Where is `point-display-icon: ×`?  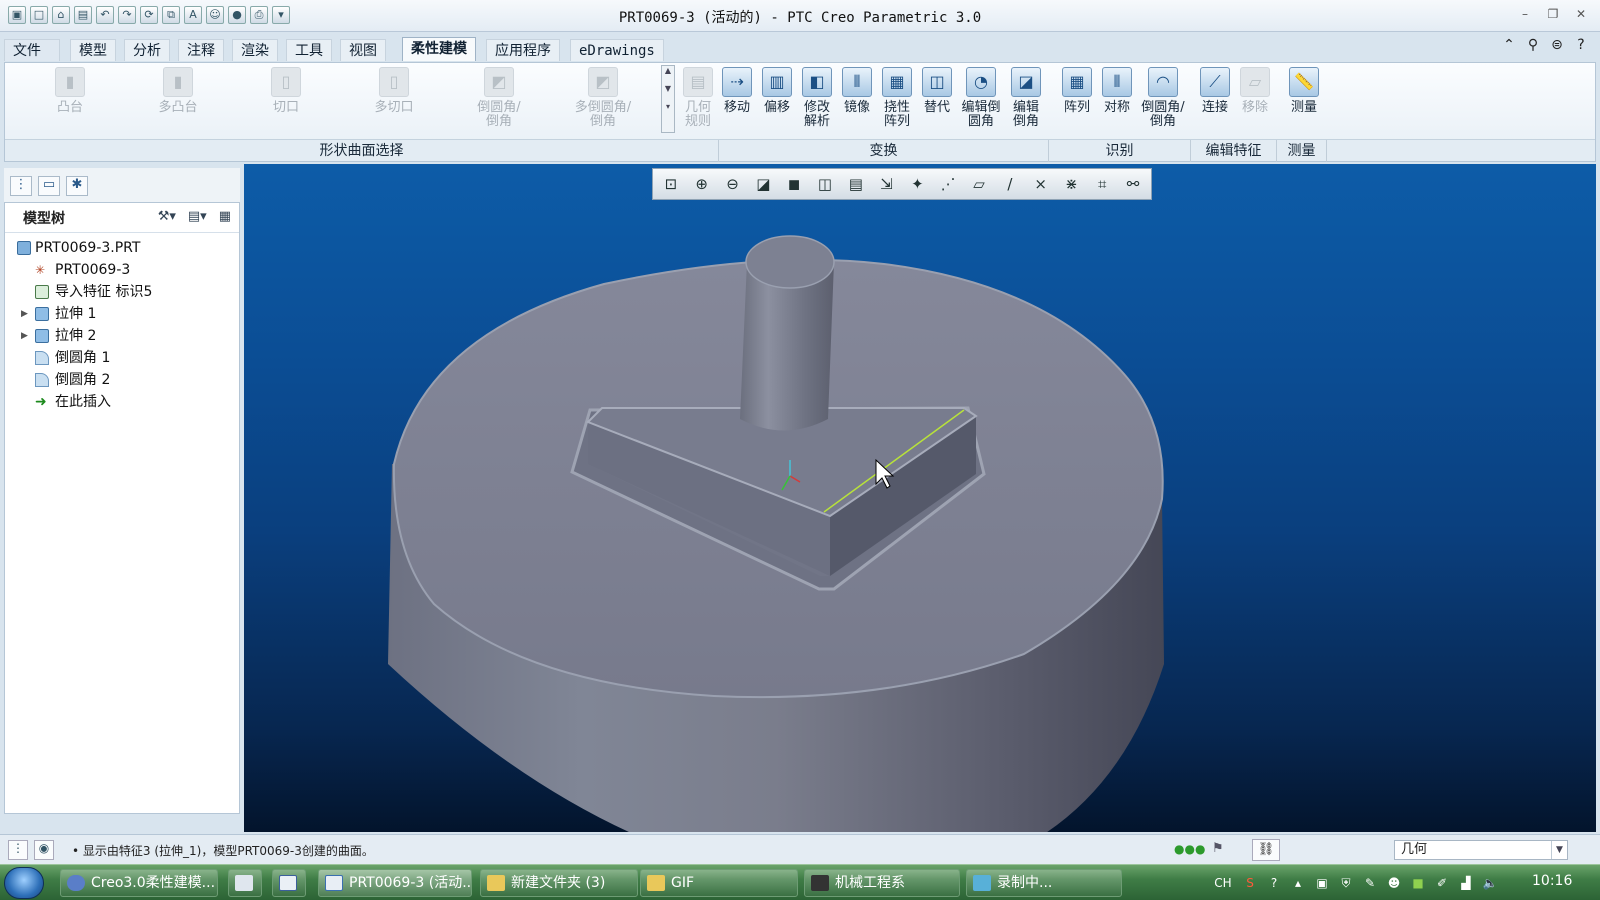
point-display-icon: × is located at coordinates (1041, 184).